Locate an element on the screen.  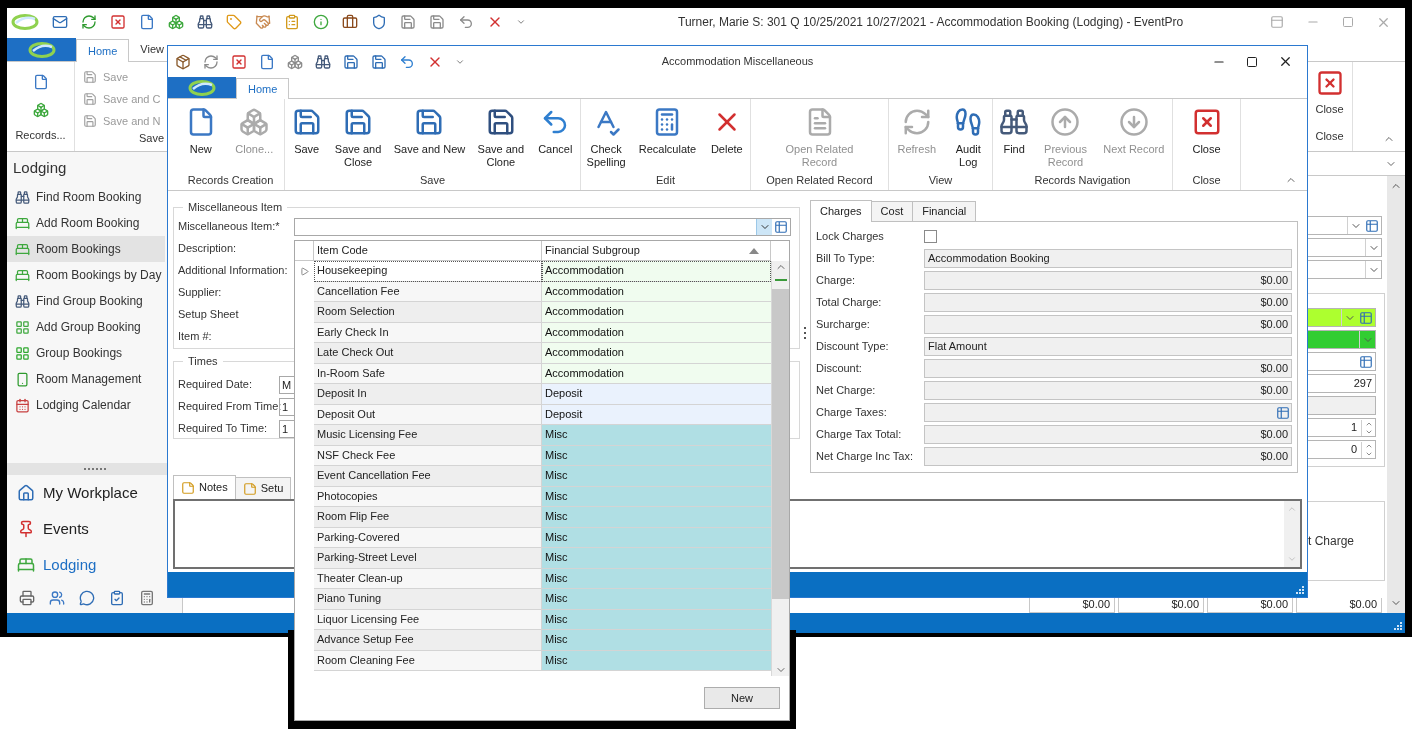
sidebar-item: Lodging Calendar is located at coordinates (86, 405).